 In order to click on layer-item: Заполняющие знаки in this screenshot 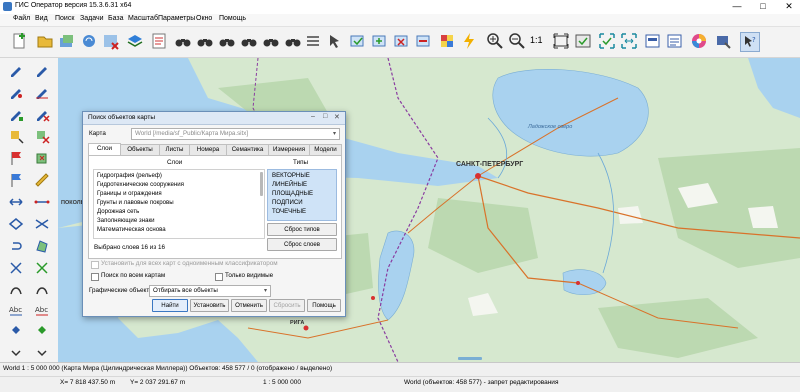, I will do `click(126, 220)`.